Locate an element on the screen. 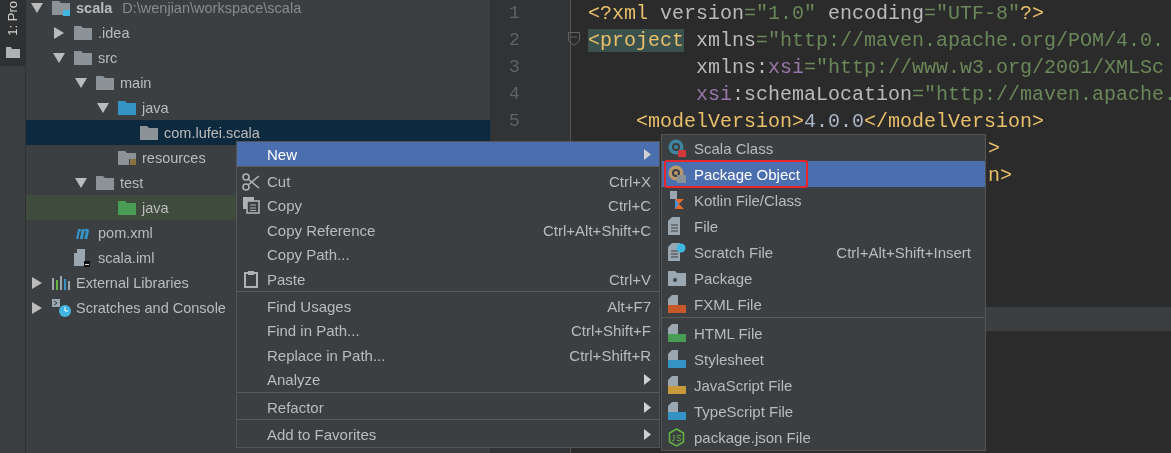  menu-item: Replace in Path... Ctrl+Shift+R is located at coordinates (448, 355).